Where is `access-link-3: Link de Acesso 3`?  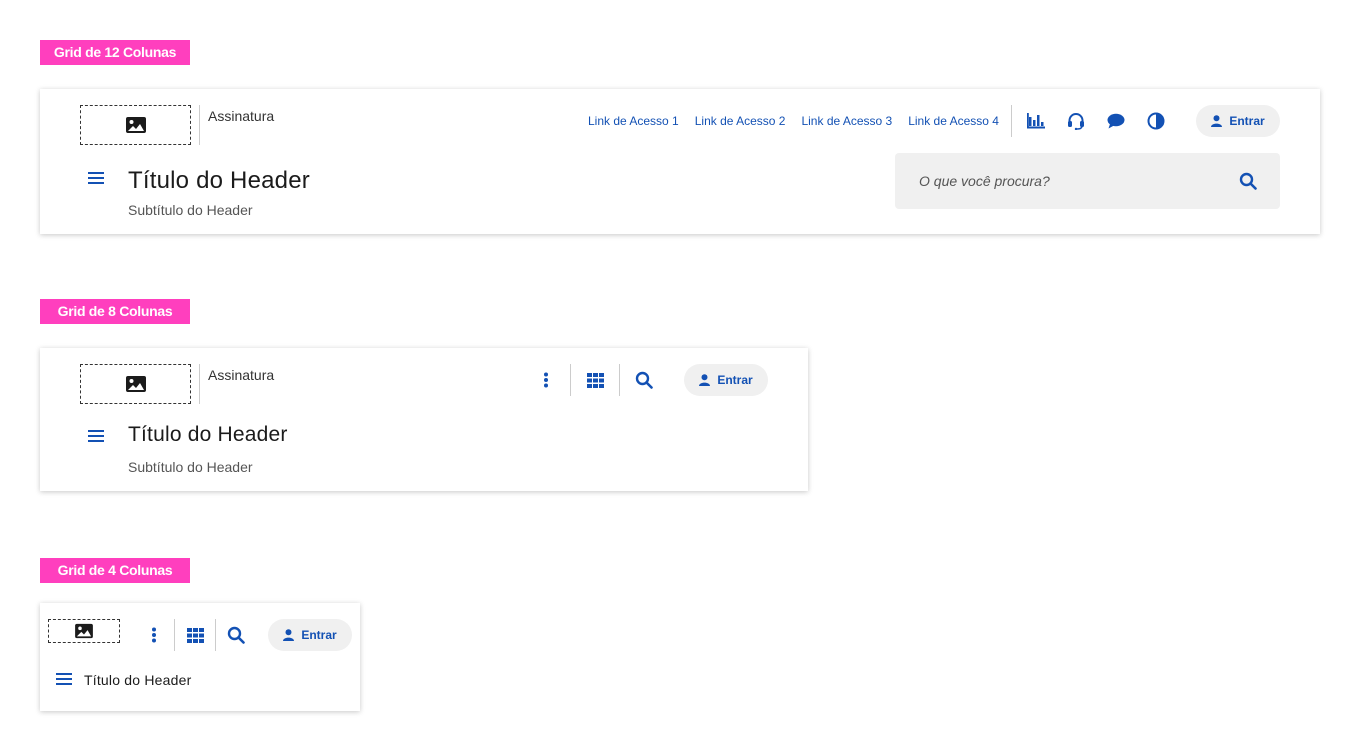 access-link-3: Link de Acesso 3 is located at coordinates (846, 121).